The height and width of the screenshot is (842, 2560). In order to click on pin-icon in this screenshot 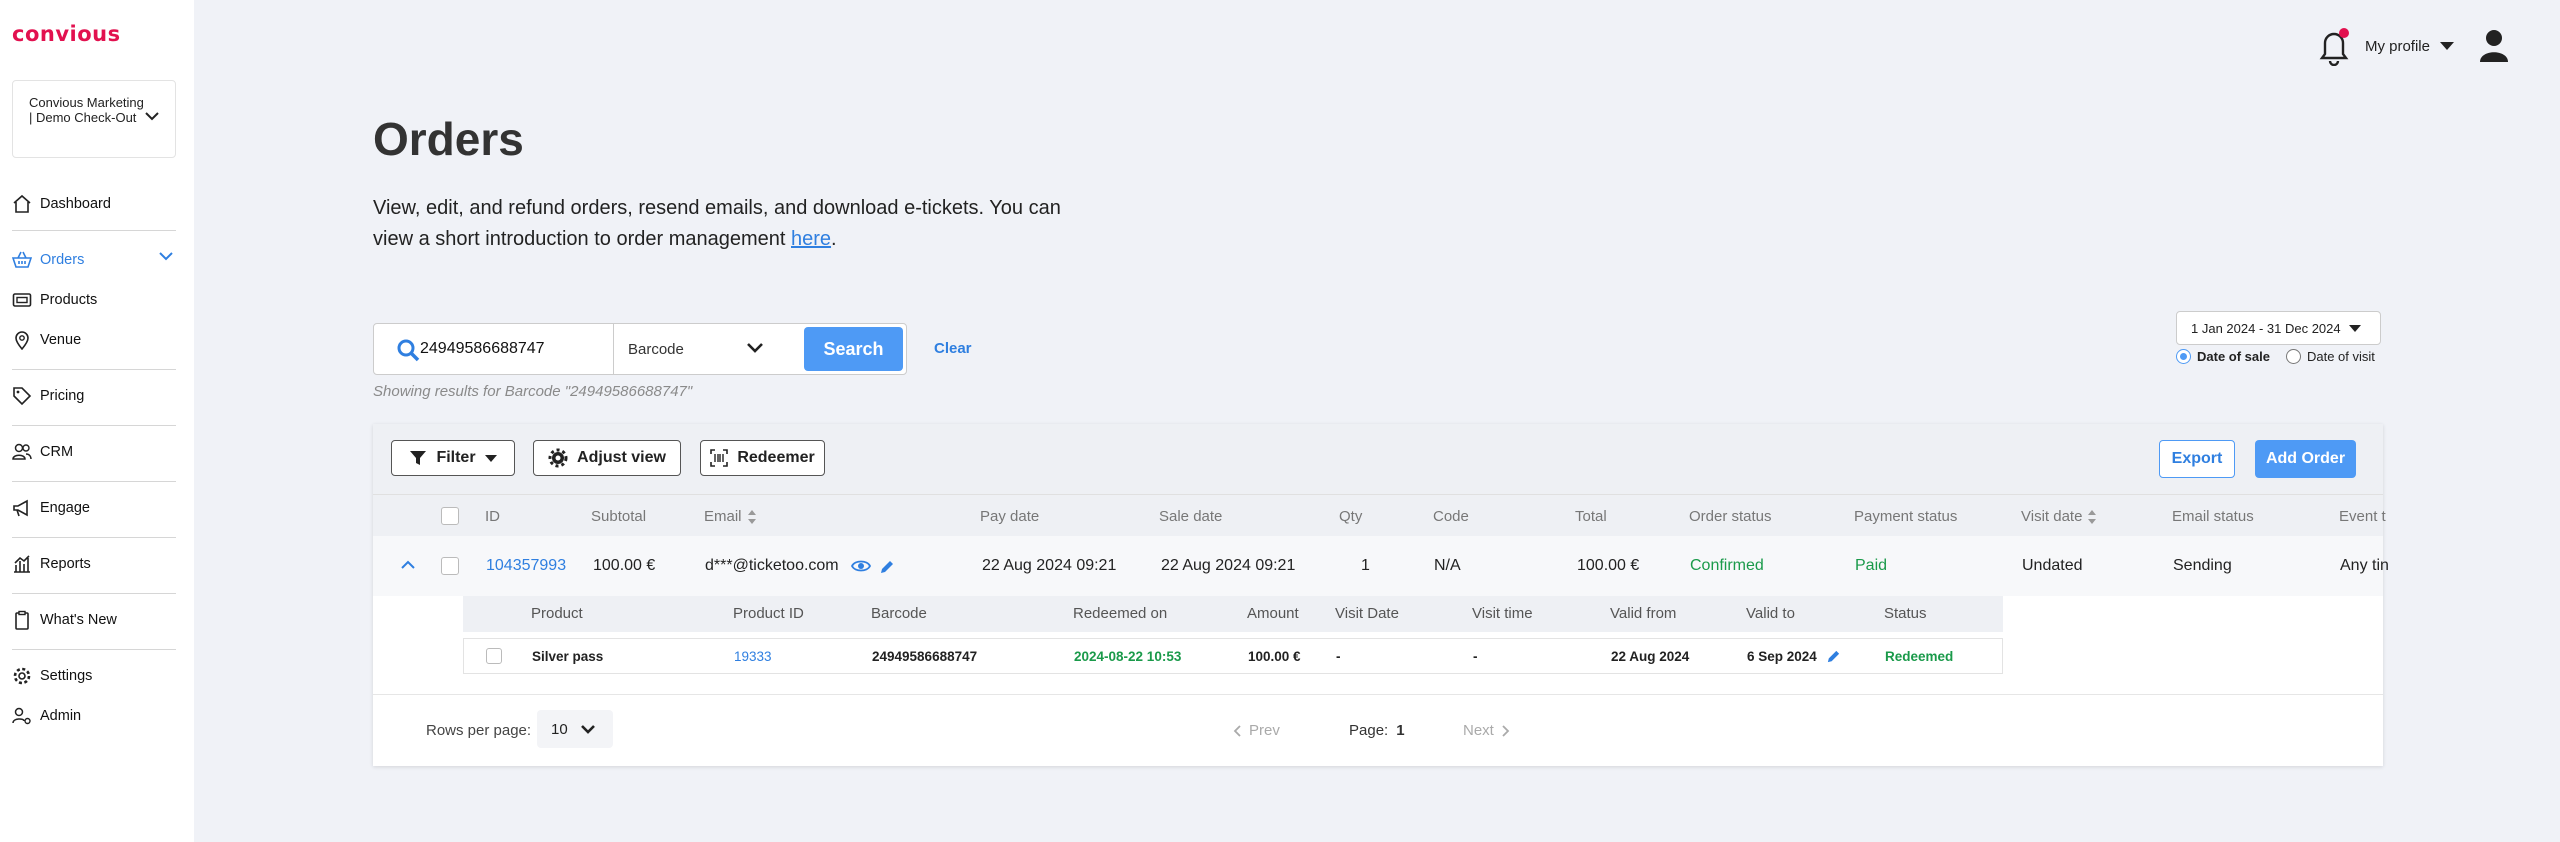, I will do `click(22, 340)`.